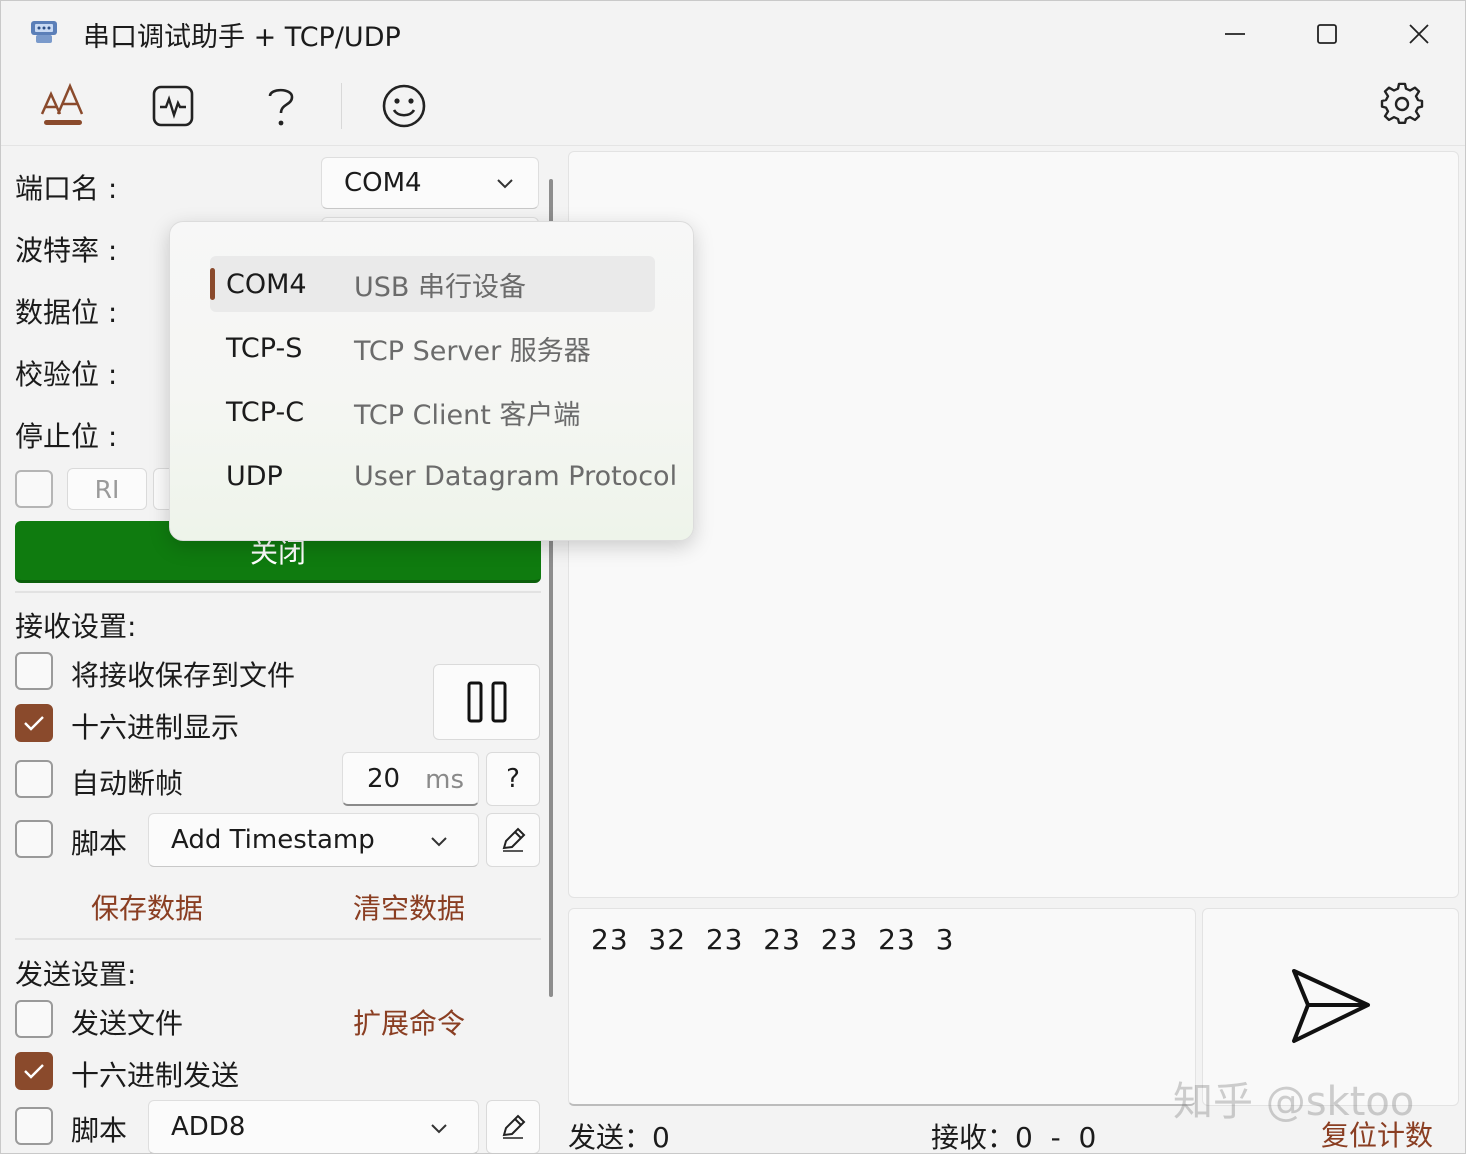 This screenshot has height=1154, width=1466. I want to click on frame-ms-value: 20, so click(384, 778).